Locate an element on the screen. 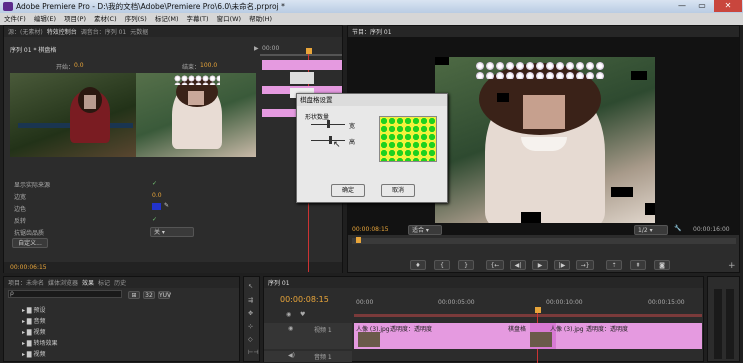 Image resolution: width=743 pixels, height=363 pixels. tab-markers: 标记 is located at coordinates (104, 282).